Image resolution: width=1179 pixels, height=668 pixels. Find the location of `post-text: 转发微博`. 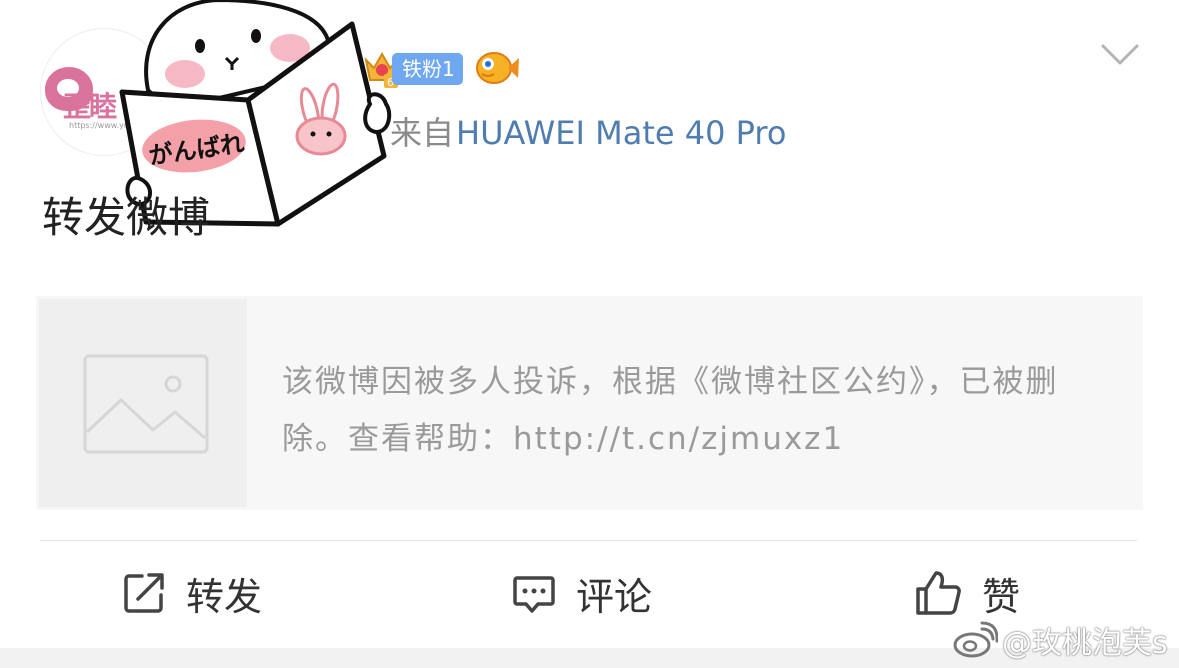

post-text: 转发微博 is located at coordinates (126, 217).